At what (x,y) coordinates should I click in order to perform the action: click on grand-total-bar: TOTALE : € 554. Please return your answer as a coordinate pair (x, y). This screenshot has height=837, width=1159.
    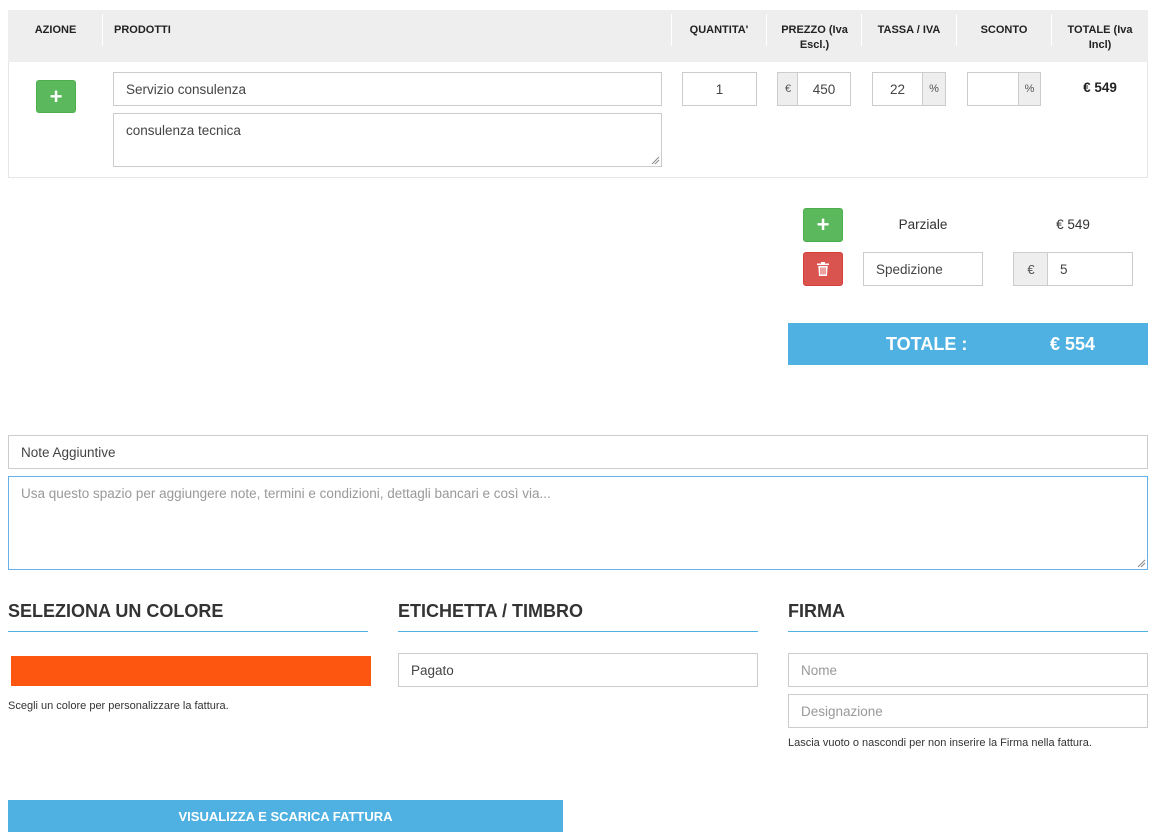
    Looking at the image, I should click on (968, 344).